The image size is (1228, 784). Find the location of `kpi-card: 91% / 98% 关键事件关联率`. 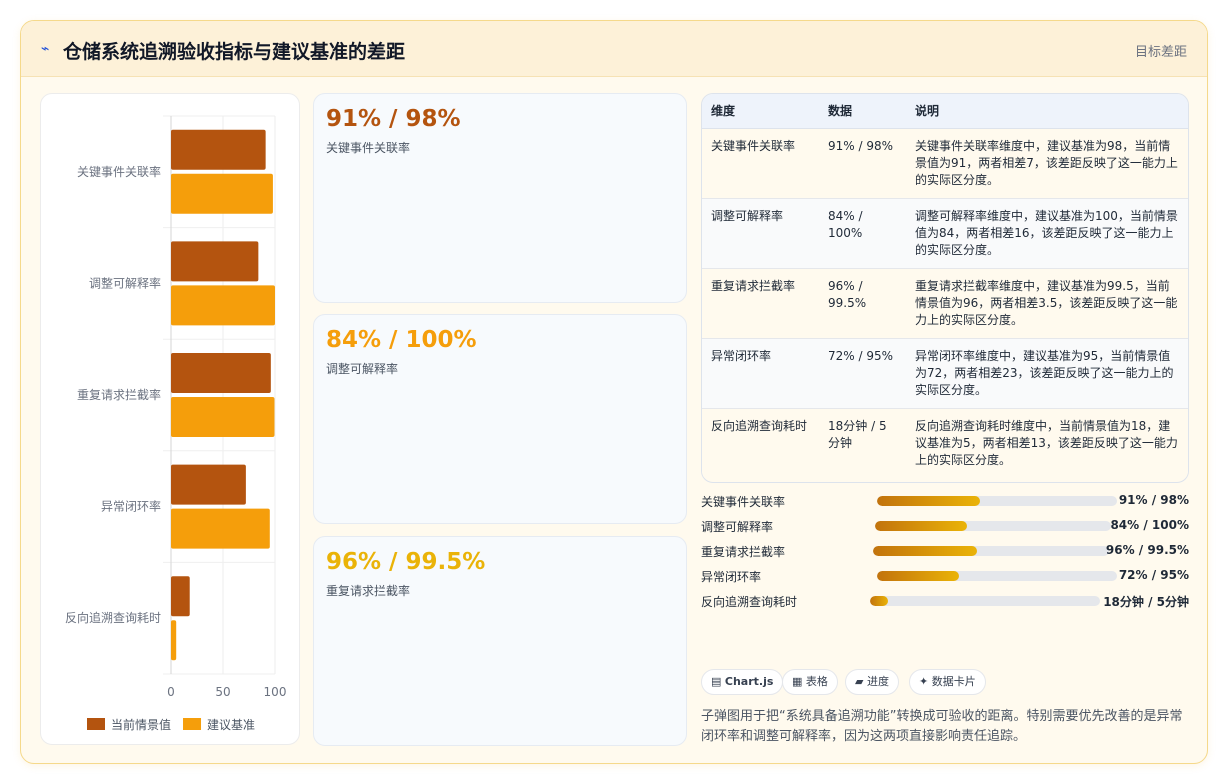

kpi-card: 91% / 98% 关键事件关联率 is located at coordinates (500, 198).